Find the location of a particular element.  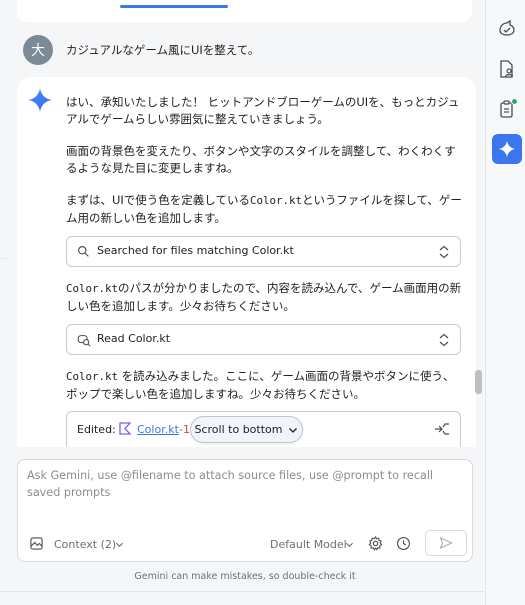

tool-label: Searched for files matching Color.kt is located at coordinates (195, 251).